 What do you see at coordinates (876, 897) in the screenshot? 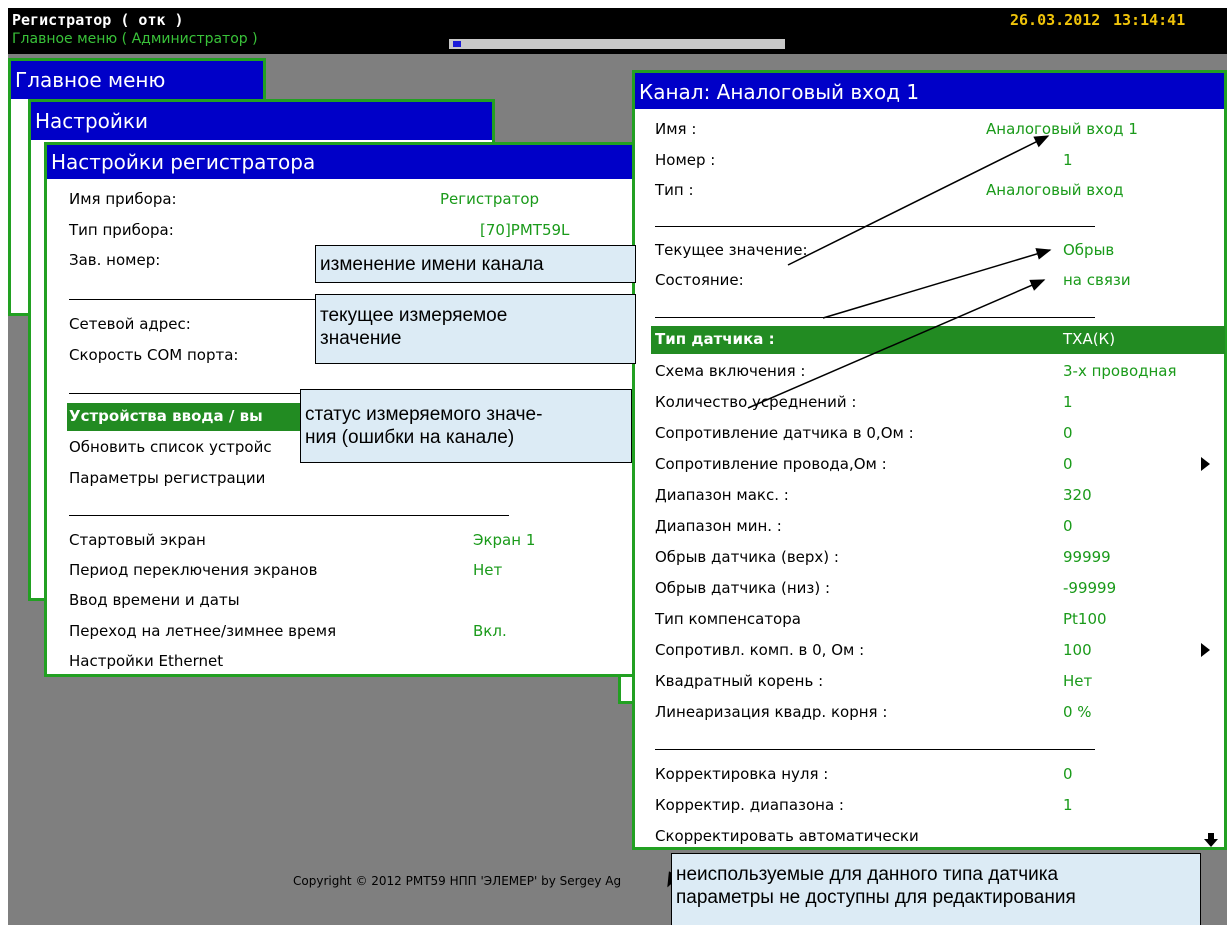
I see `callout-unused-line2: параметры не доступны для редактирования` at bounding box center [876, 897].